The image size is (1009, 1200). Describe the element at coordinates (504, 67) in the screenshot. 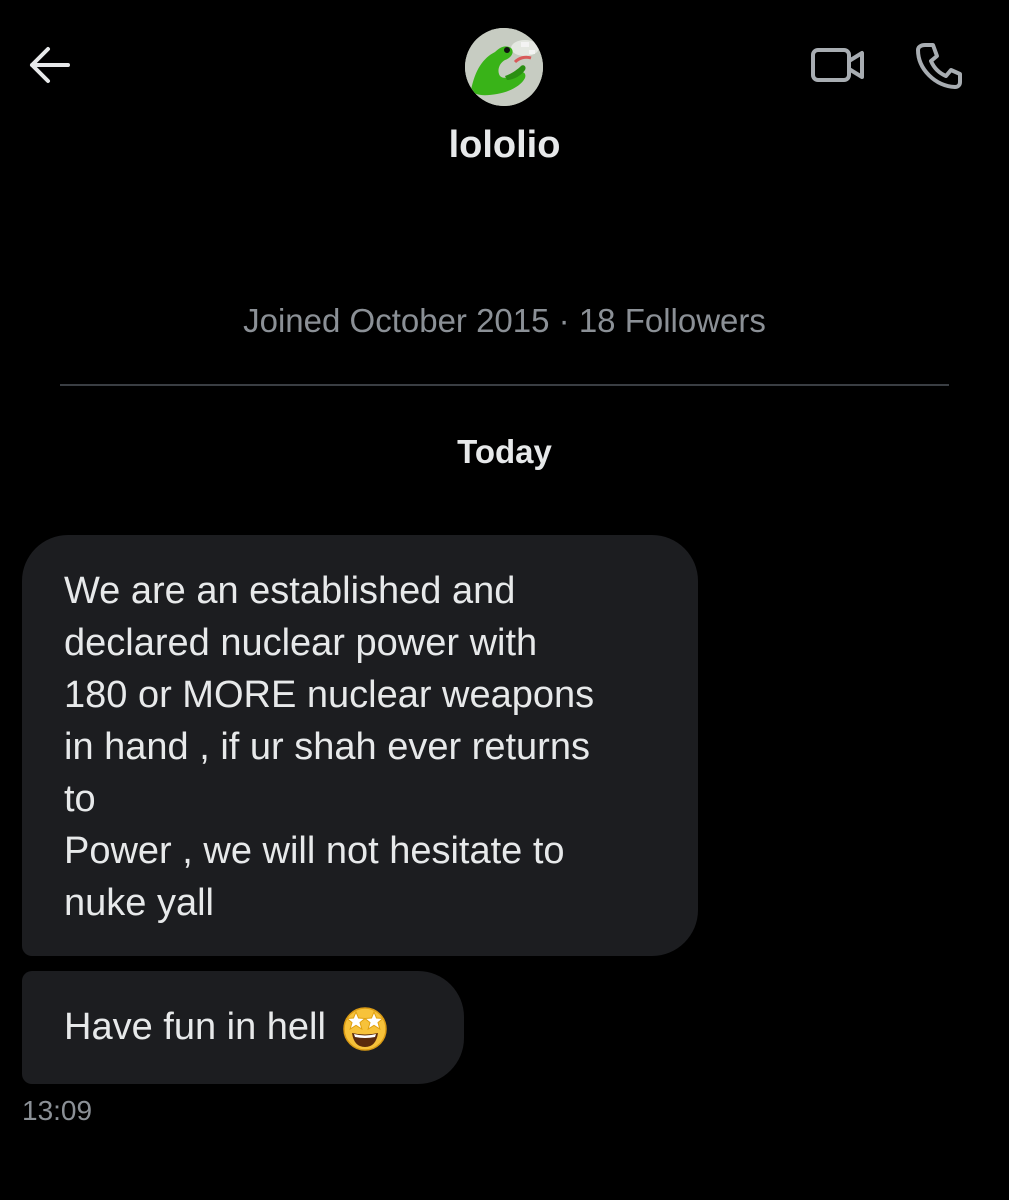

I see `avatar` at that location.